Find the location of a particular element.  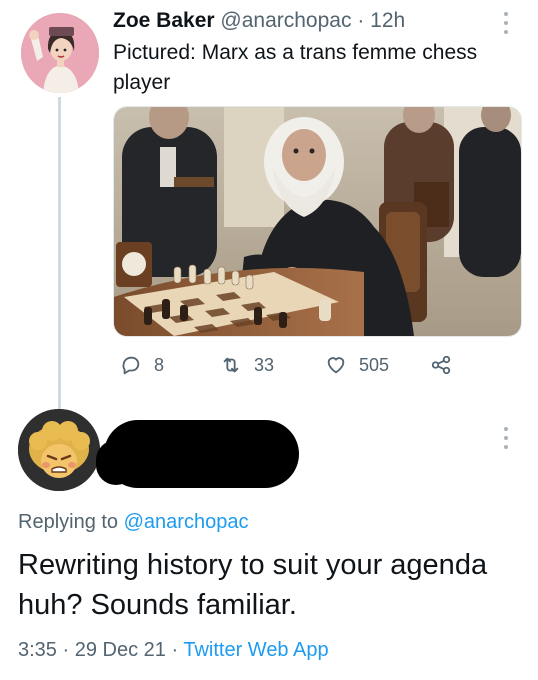

tweet-actions: 8 33 505 is located at coordinates (300, 365).